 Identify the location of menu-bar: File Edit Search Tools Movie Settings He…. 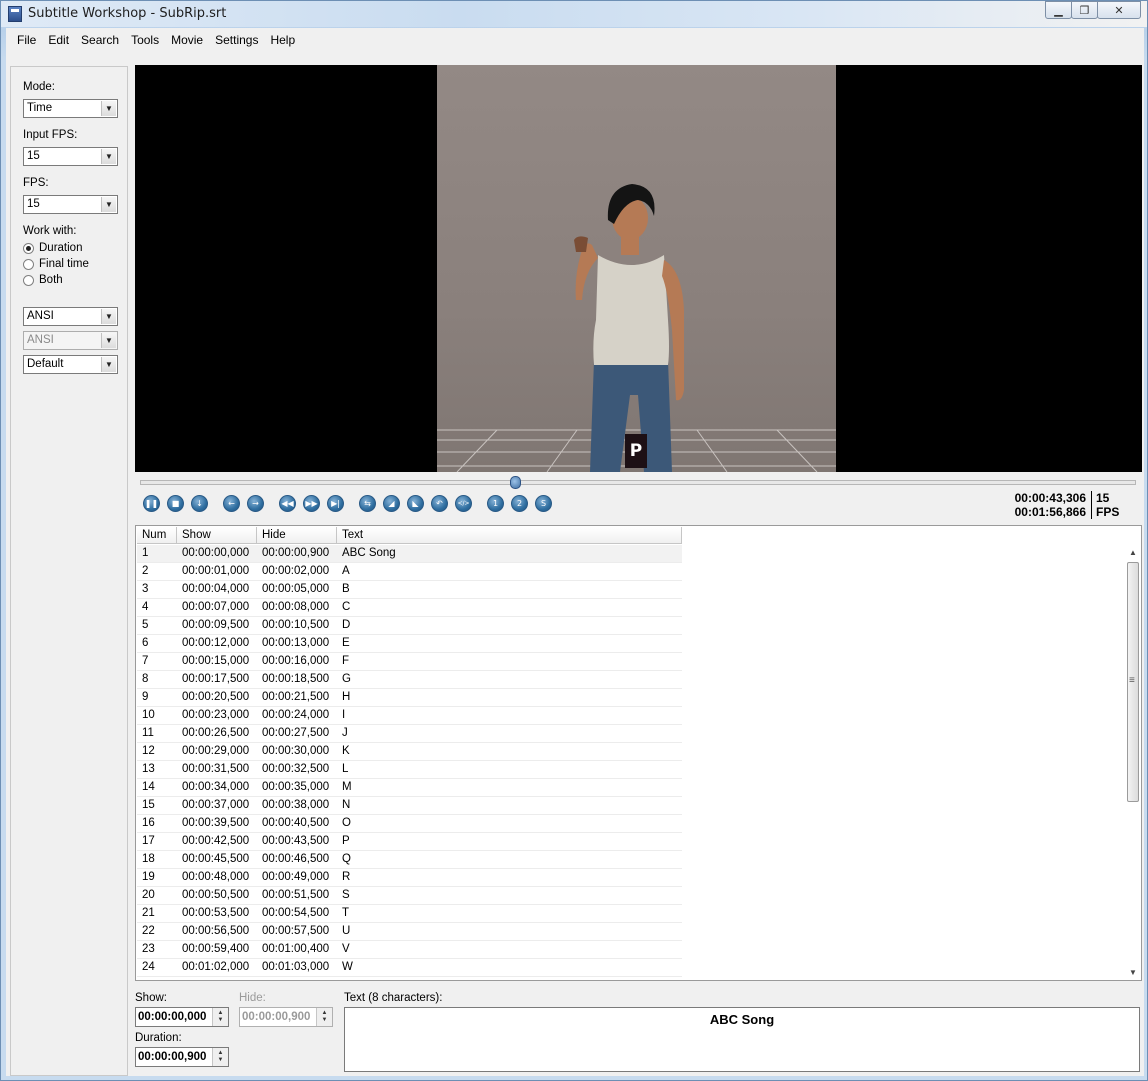
(575, 40).